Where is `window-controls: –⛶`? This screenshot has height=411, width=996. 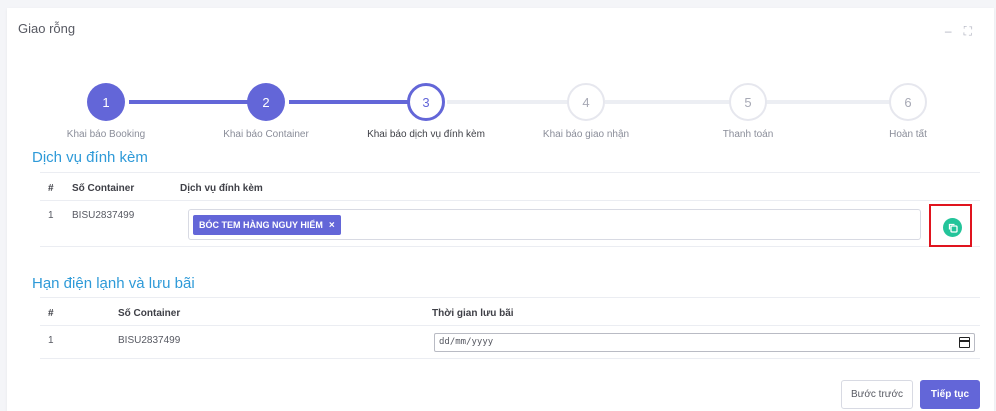
window-controls: –⛶ is located at coordinates (964, 31).